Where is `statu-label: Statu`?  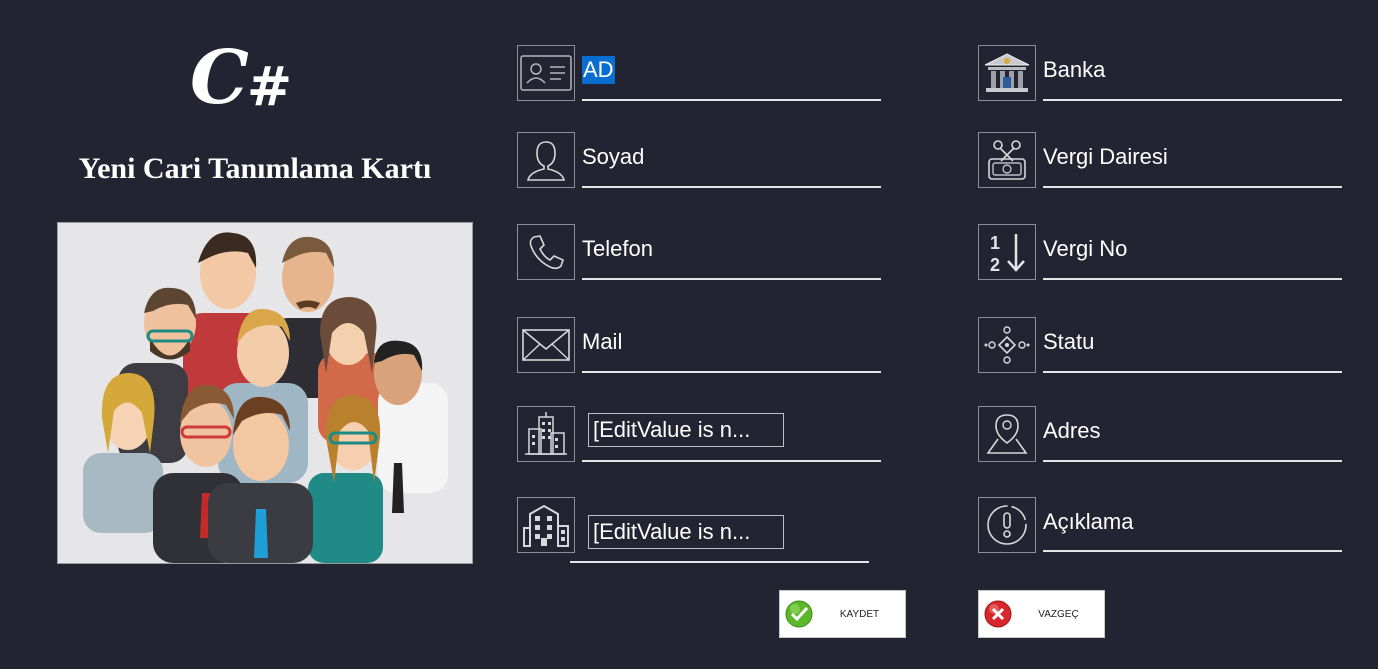 statu-label: Statu is located at coordinates (1068, 342).